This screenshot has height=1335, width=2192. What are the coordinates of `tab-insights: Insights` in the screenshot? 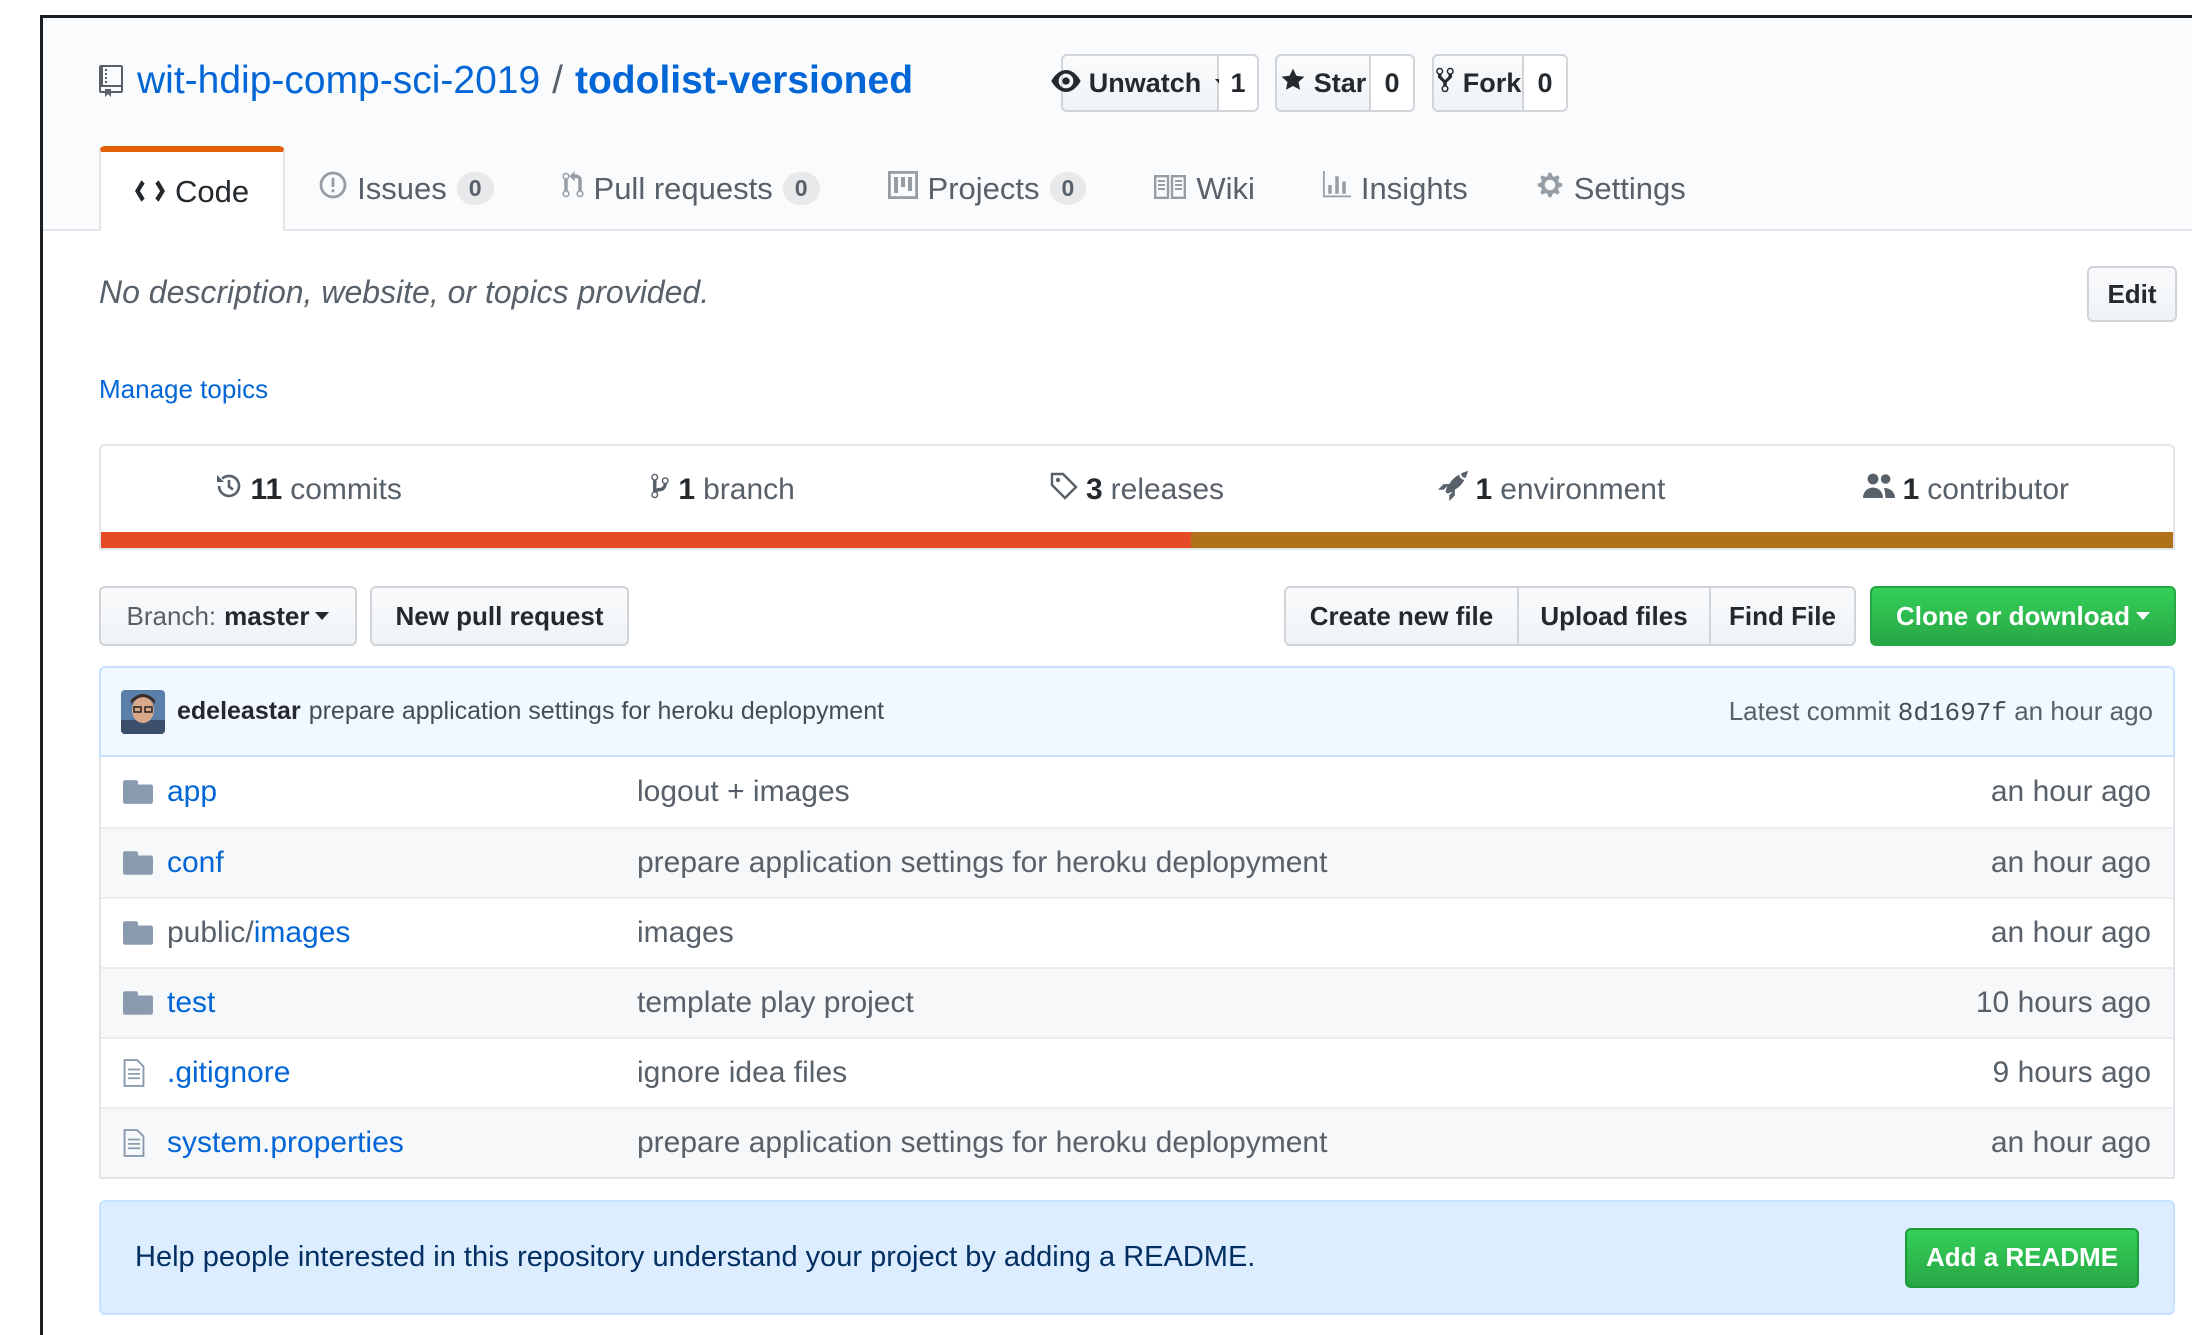 It's located at (1395, 188).